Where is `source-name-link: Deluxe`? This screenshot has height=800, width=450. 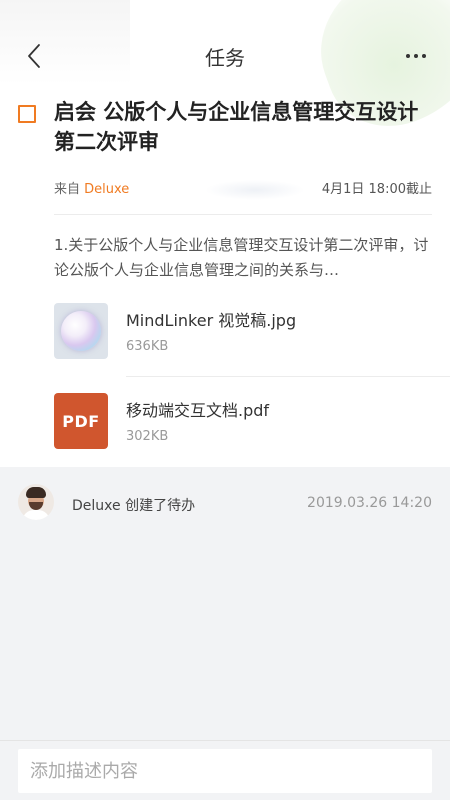
source-name-link: Deluxe is located at coordinates (106, 189).